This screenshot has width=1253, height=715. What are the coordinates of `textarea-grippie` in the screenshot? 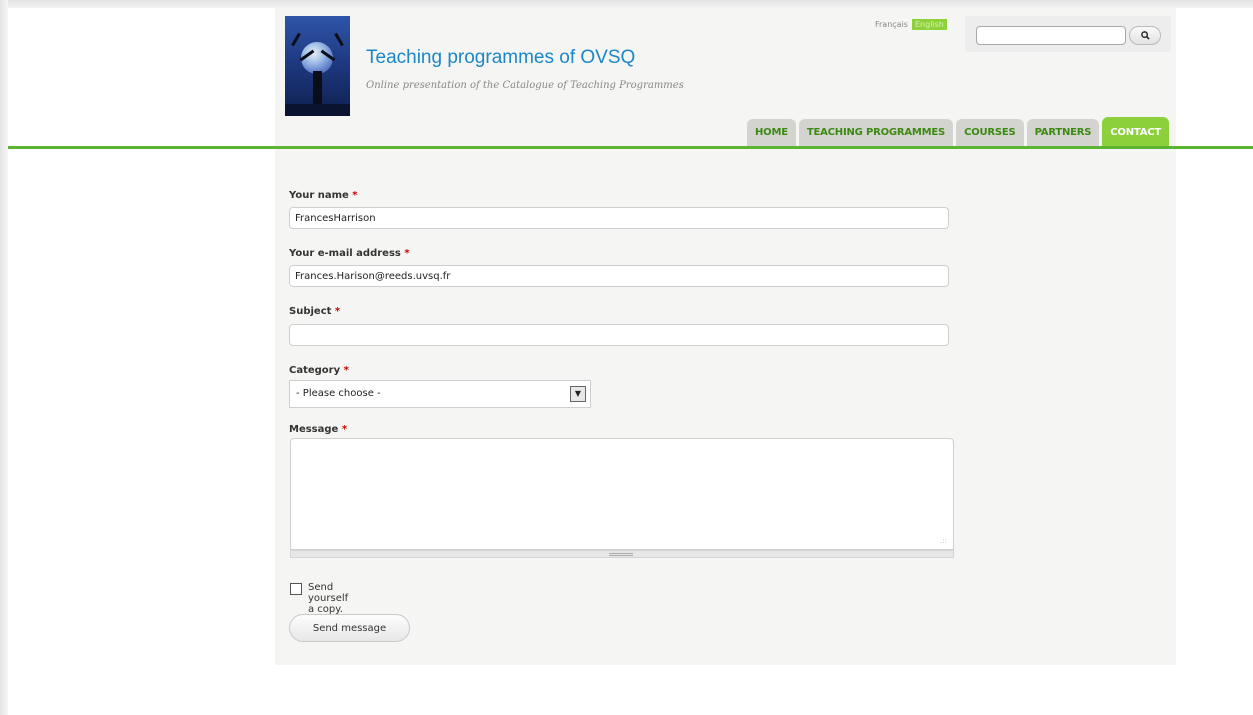 It's located at (622, 554).